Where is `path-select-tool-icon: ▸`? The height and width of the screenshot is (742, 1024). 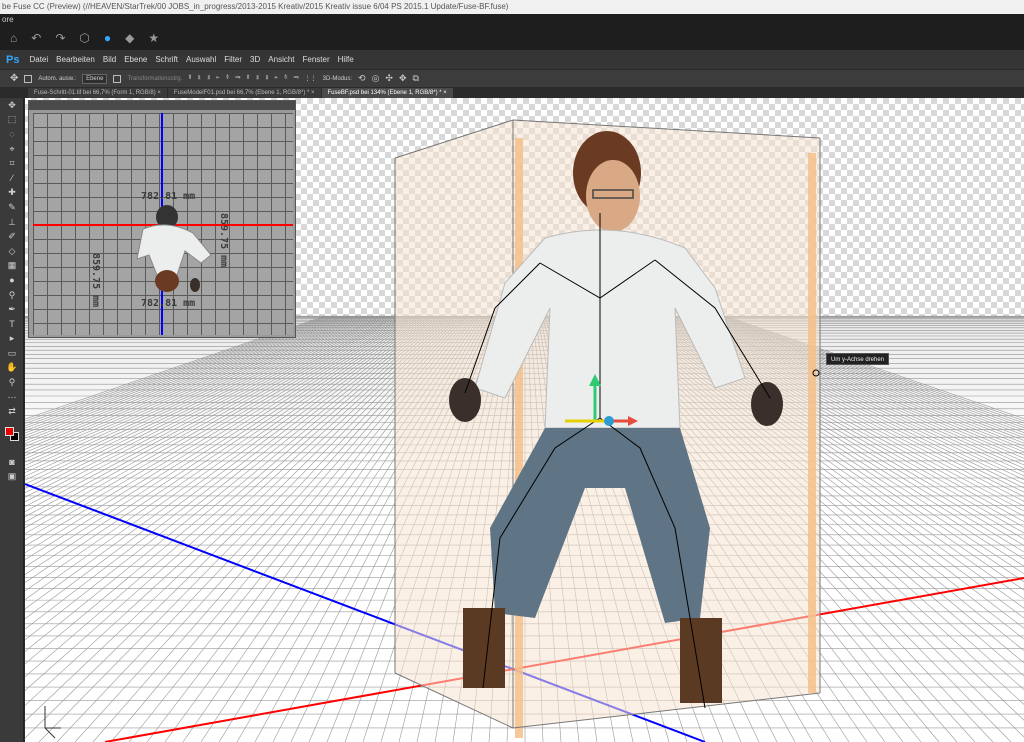
path-select-tool-icon: ▸ is located at coordinates (12, 339).